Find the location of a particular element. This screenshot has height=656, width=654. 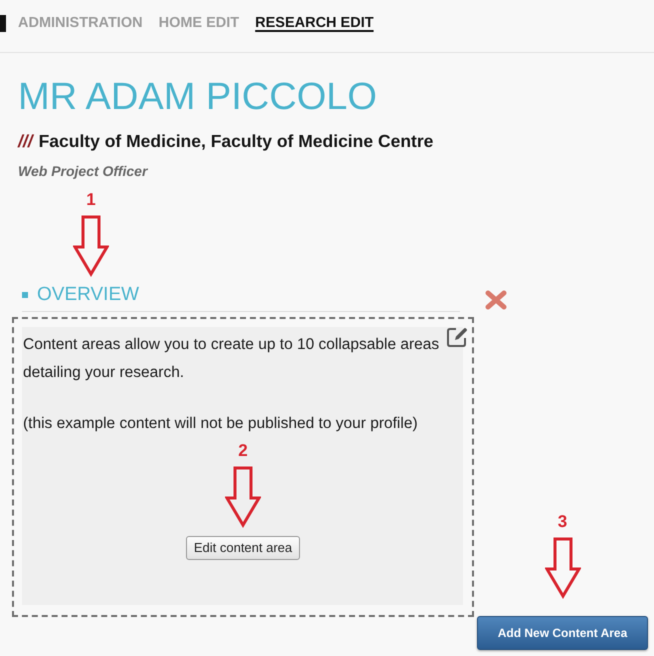

annotation-number: 2 is located at coordinates (243, 451).